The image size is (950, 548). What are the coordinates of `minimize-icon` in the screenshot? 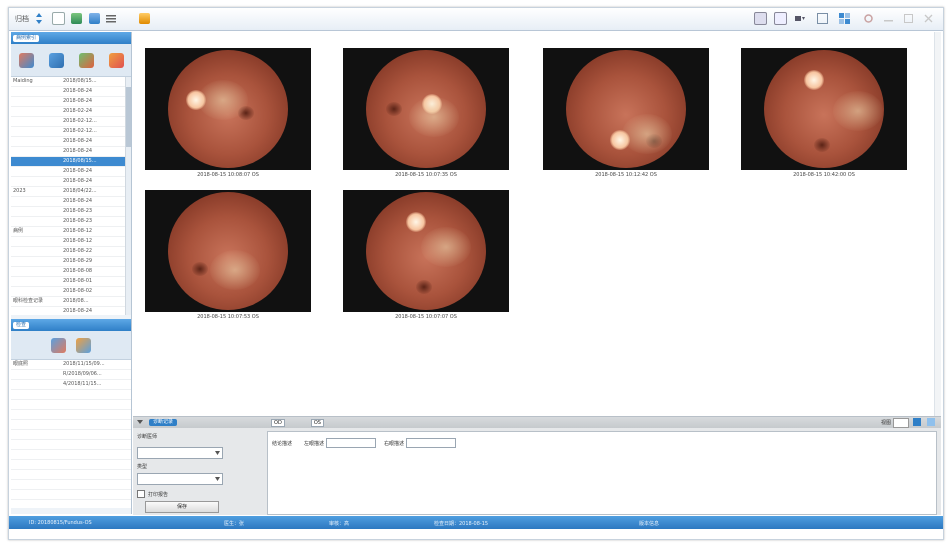 It's located at (888, 18).